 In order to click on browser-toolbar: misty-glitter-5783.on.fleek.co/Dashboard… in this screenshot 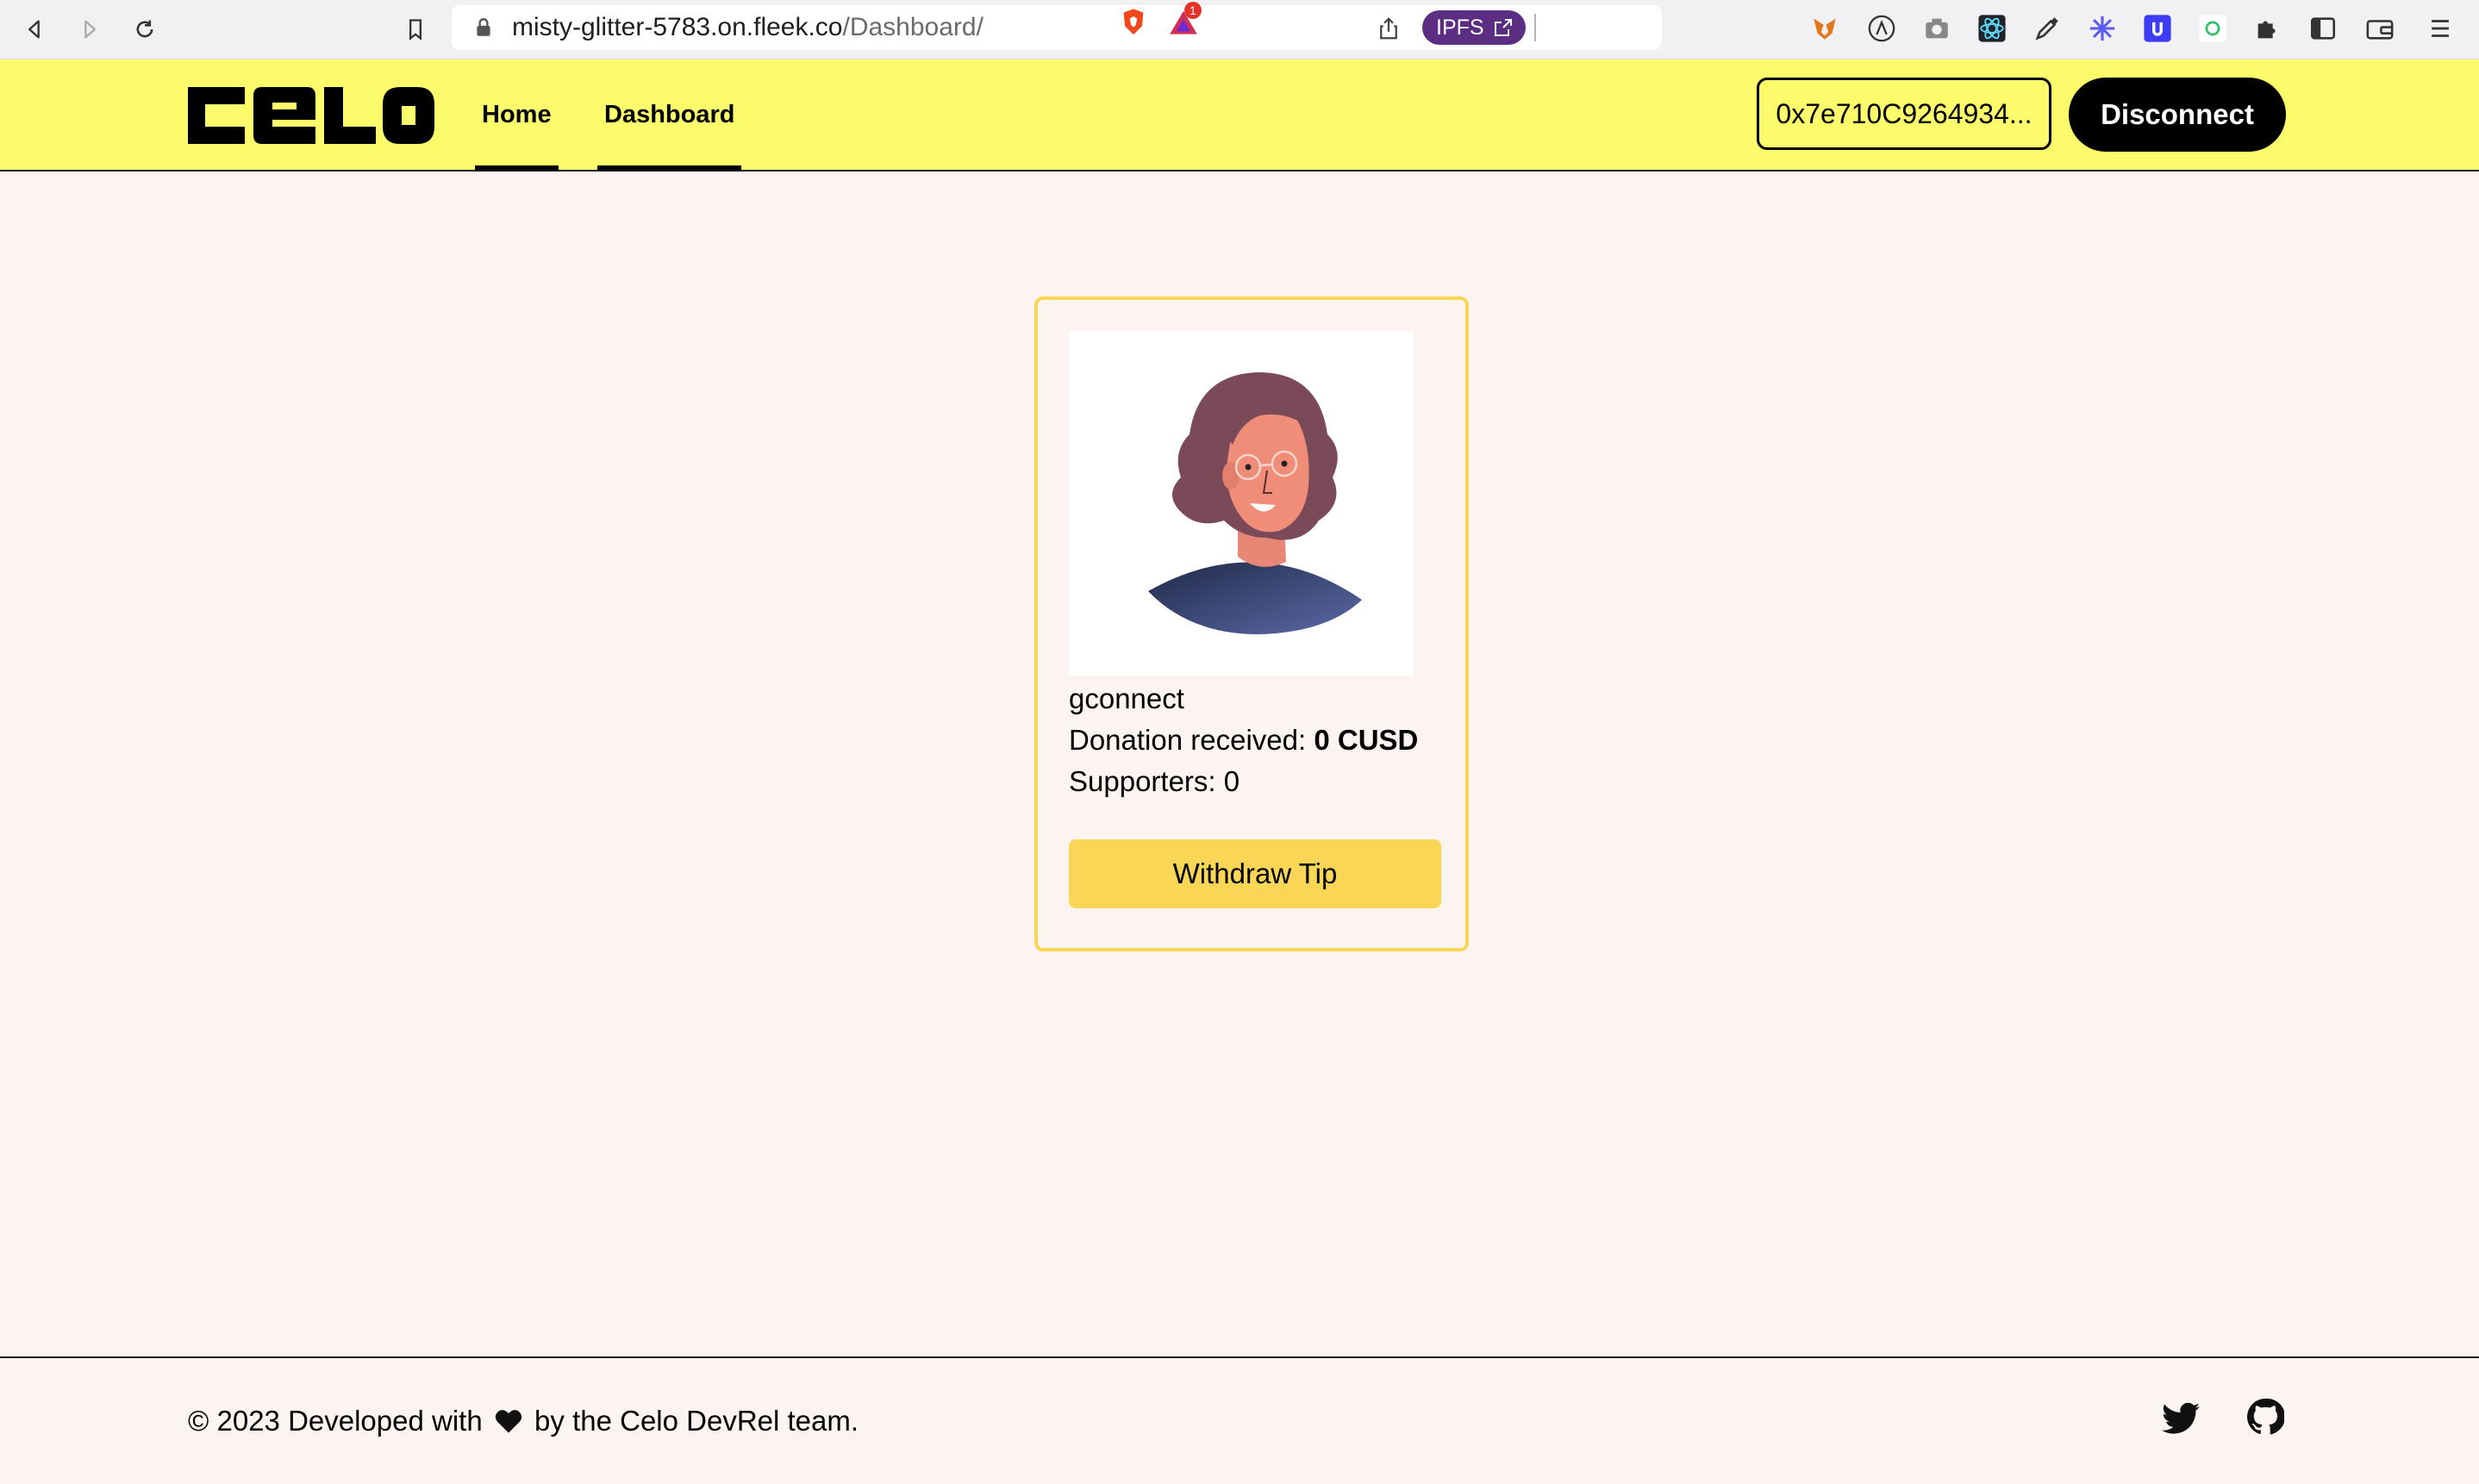, I will do `click(1239, 29)`.